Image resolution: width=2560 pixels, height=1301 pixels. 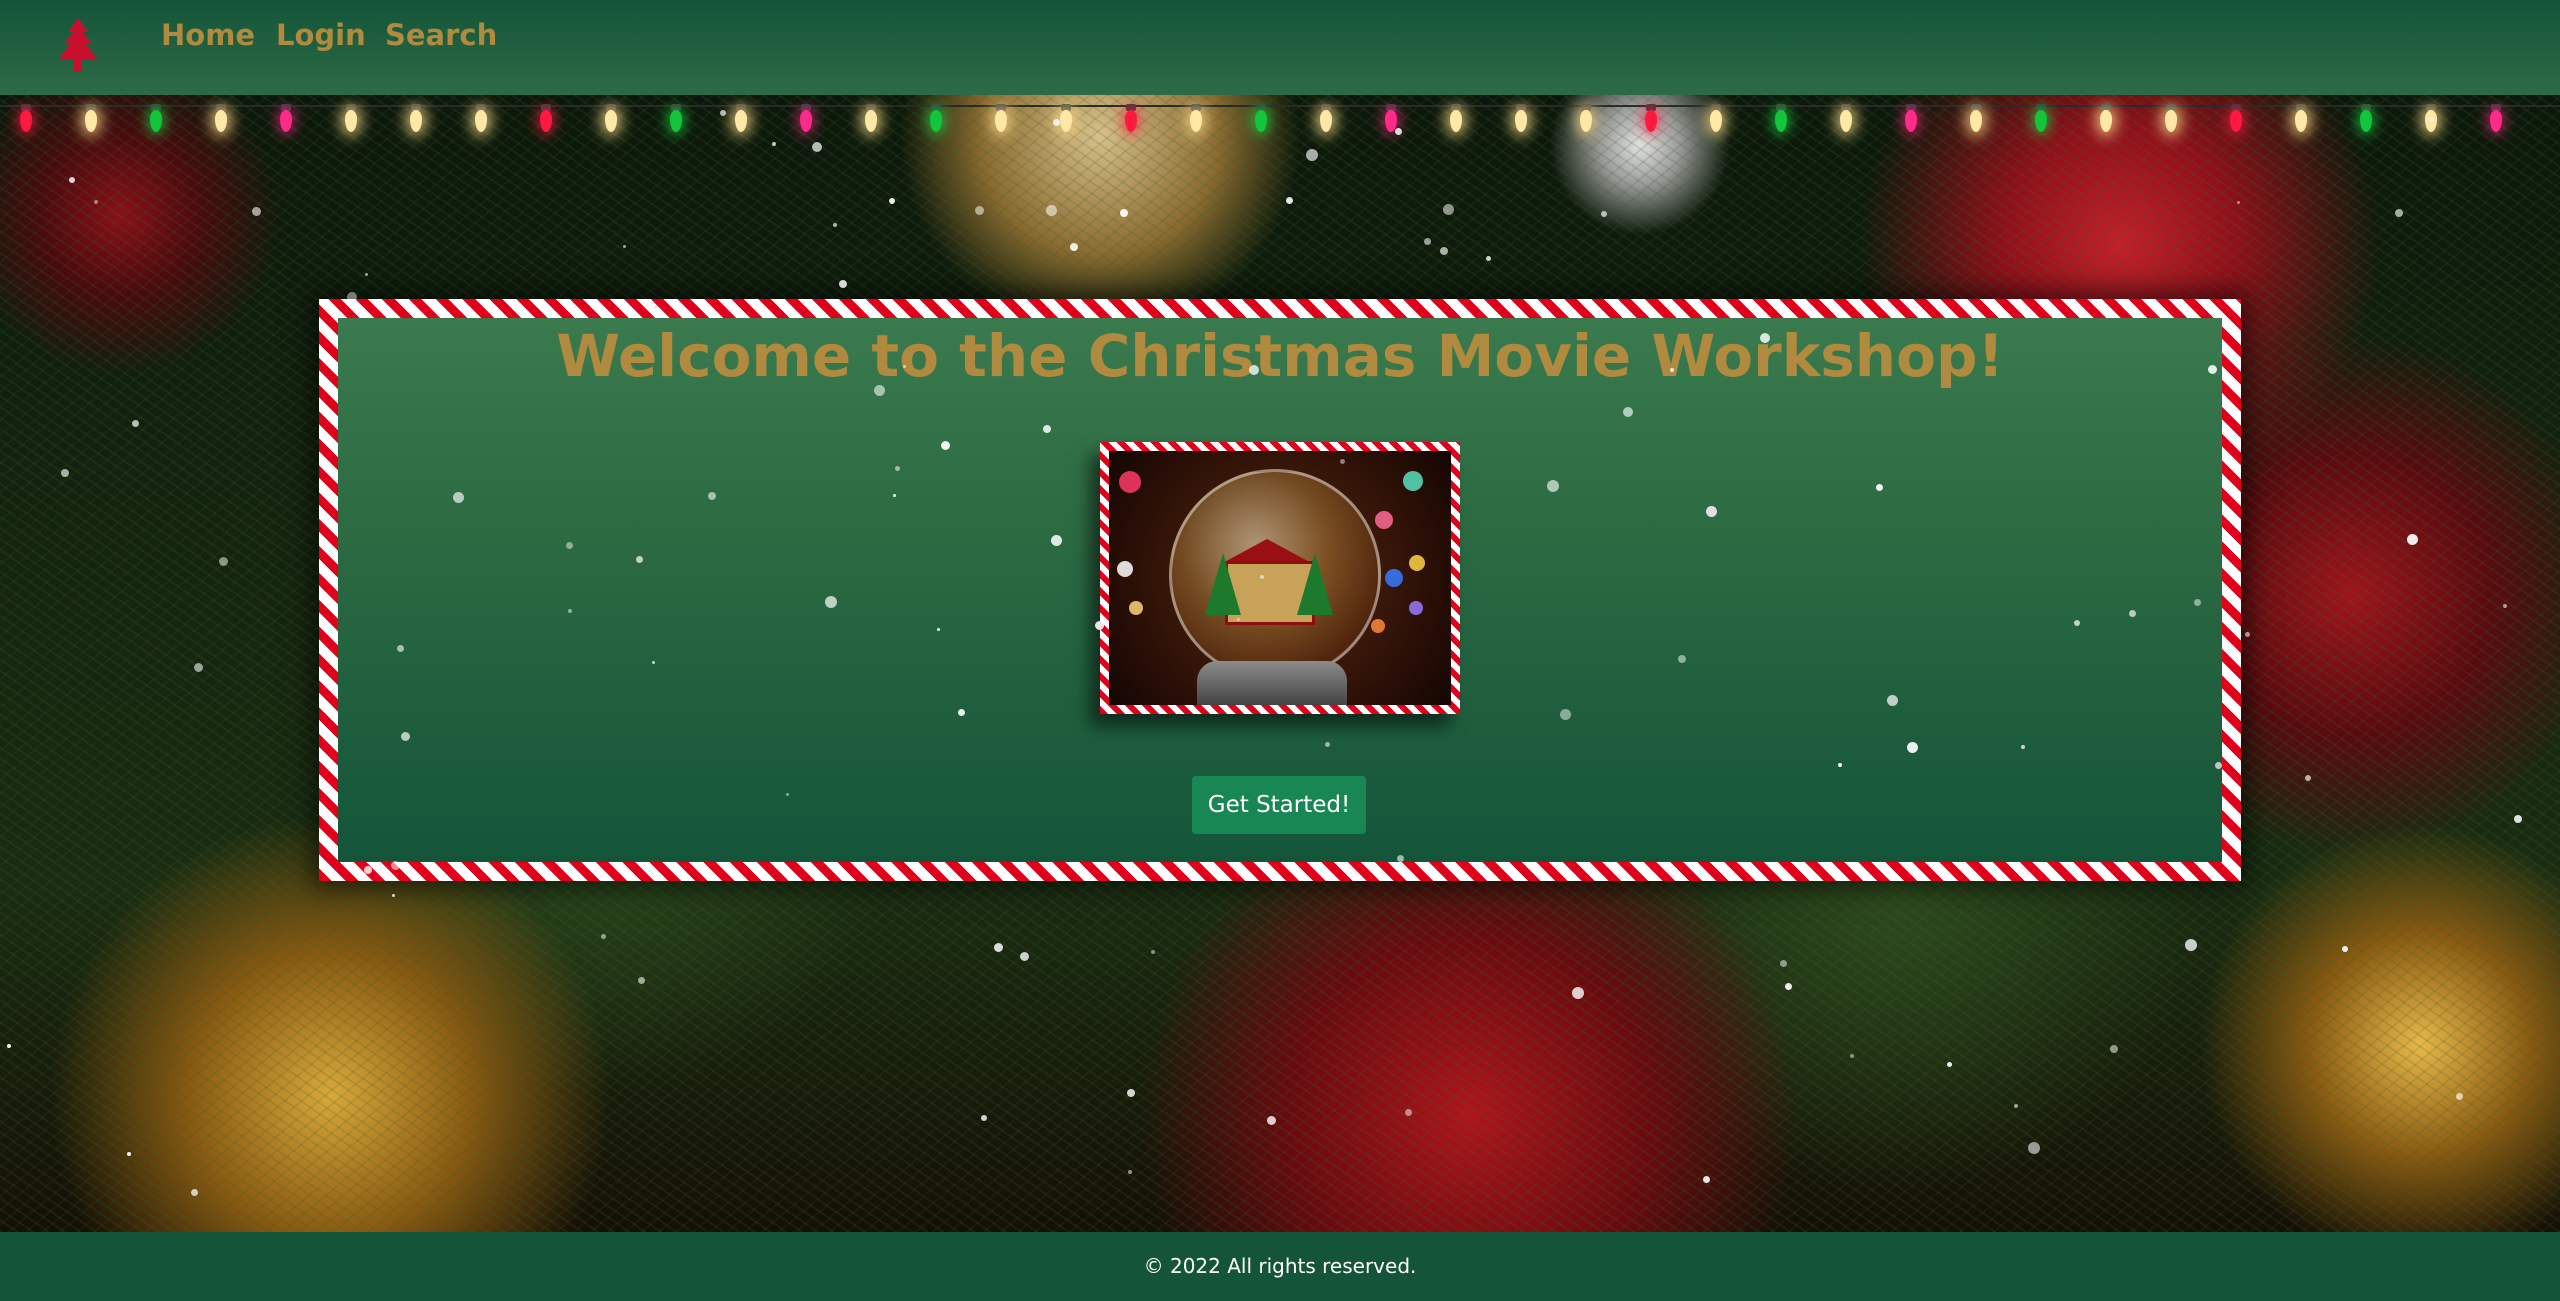 I want to click on footer: © 2022 All rights reserved., so click(x=1280, y=1266).